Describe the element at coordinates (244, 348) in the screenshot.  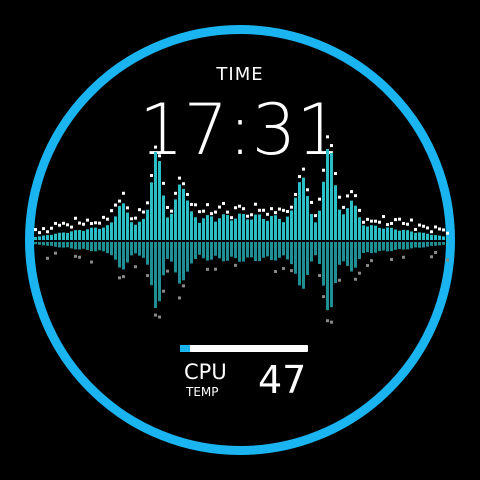
I see `cpu-progress-track` at that location.